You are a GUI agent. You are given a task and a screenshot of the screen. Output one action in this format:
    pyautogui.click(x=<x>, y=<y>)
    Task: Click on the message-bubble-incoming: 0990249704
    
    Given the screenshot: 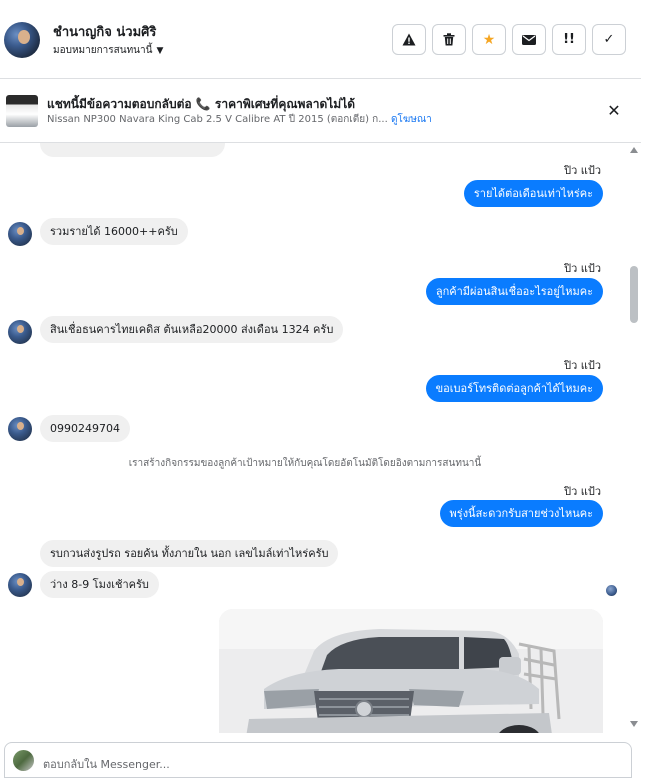 What is the action you would take?
    pyautogui.click(x=85, y=428)
    